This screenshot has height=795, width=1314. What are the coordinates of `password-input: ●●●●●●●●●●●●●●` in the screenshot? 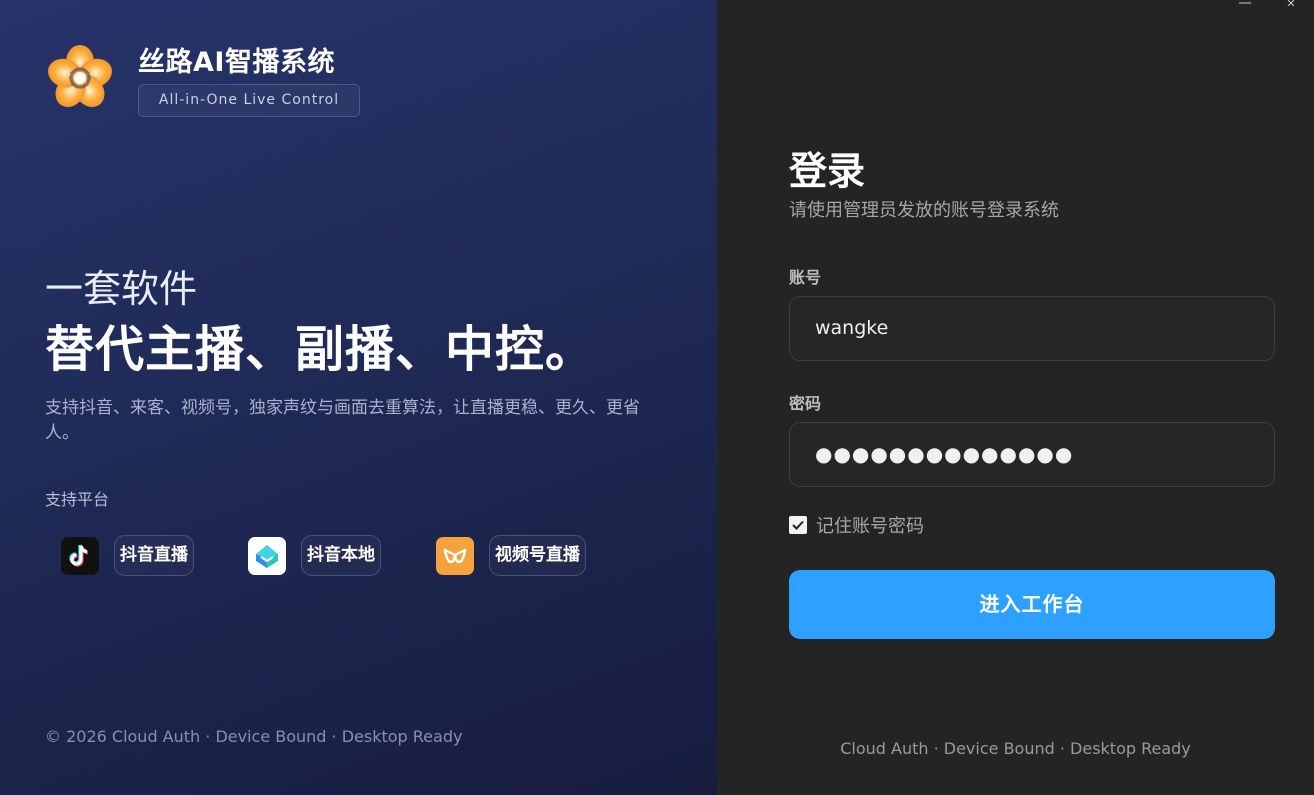 It's located at (1032, 454).